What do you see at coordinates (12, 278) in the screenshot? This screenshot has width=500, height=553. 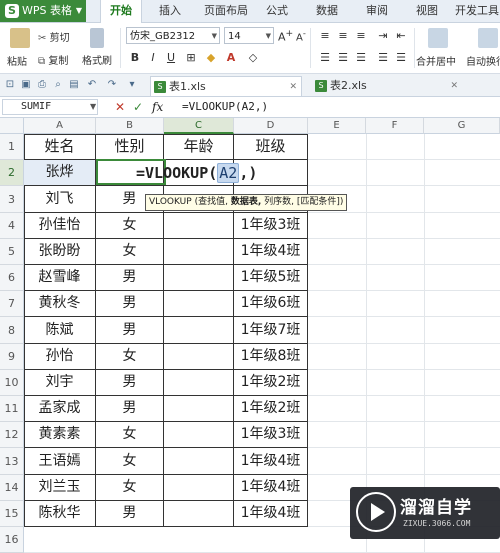 I see `row-header-6: 6` at bounding box center [12, 278].